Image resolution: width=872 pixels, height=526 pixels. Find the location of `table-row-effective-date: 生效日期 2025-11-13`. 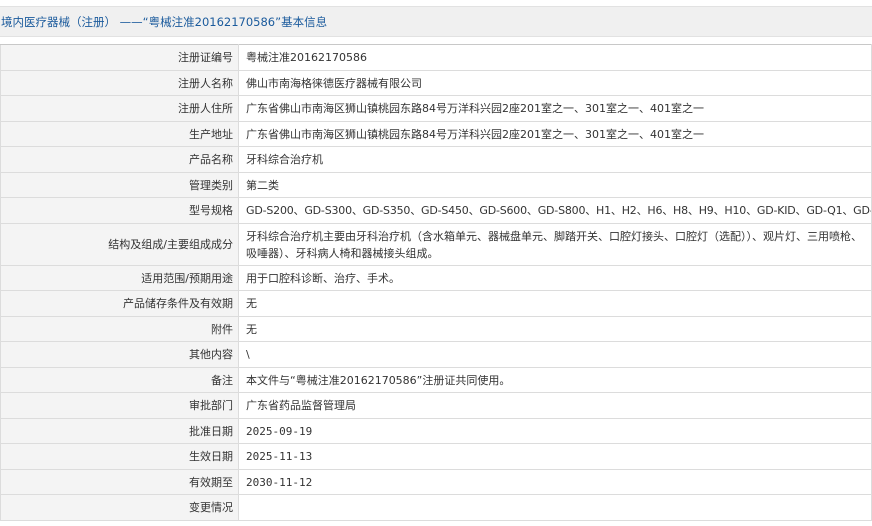

table-row-effective-date: 生效日期 2025-11-13 is located at coordinates (436, 456).